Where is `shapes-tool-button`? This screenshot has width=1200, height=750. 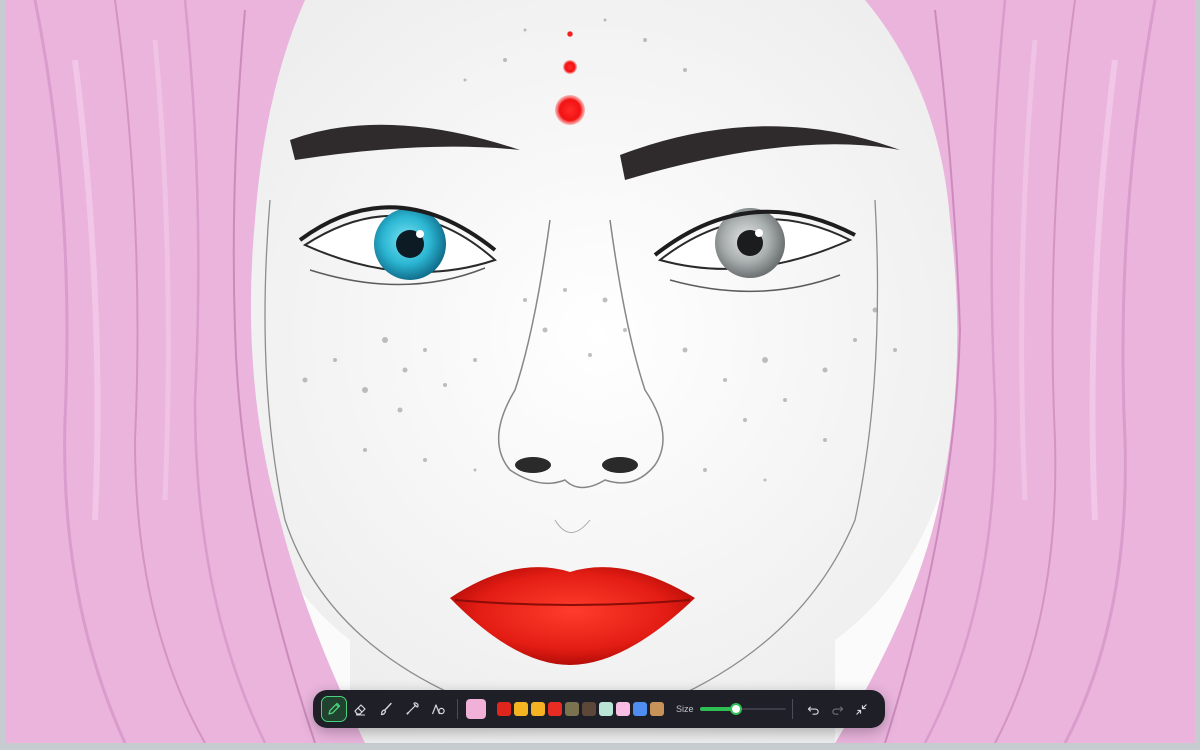
shapes-tool-button is located at coordinates (438, 709).